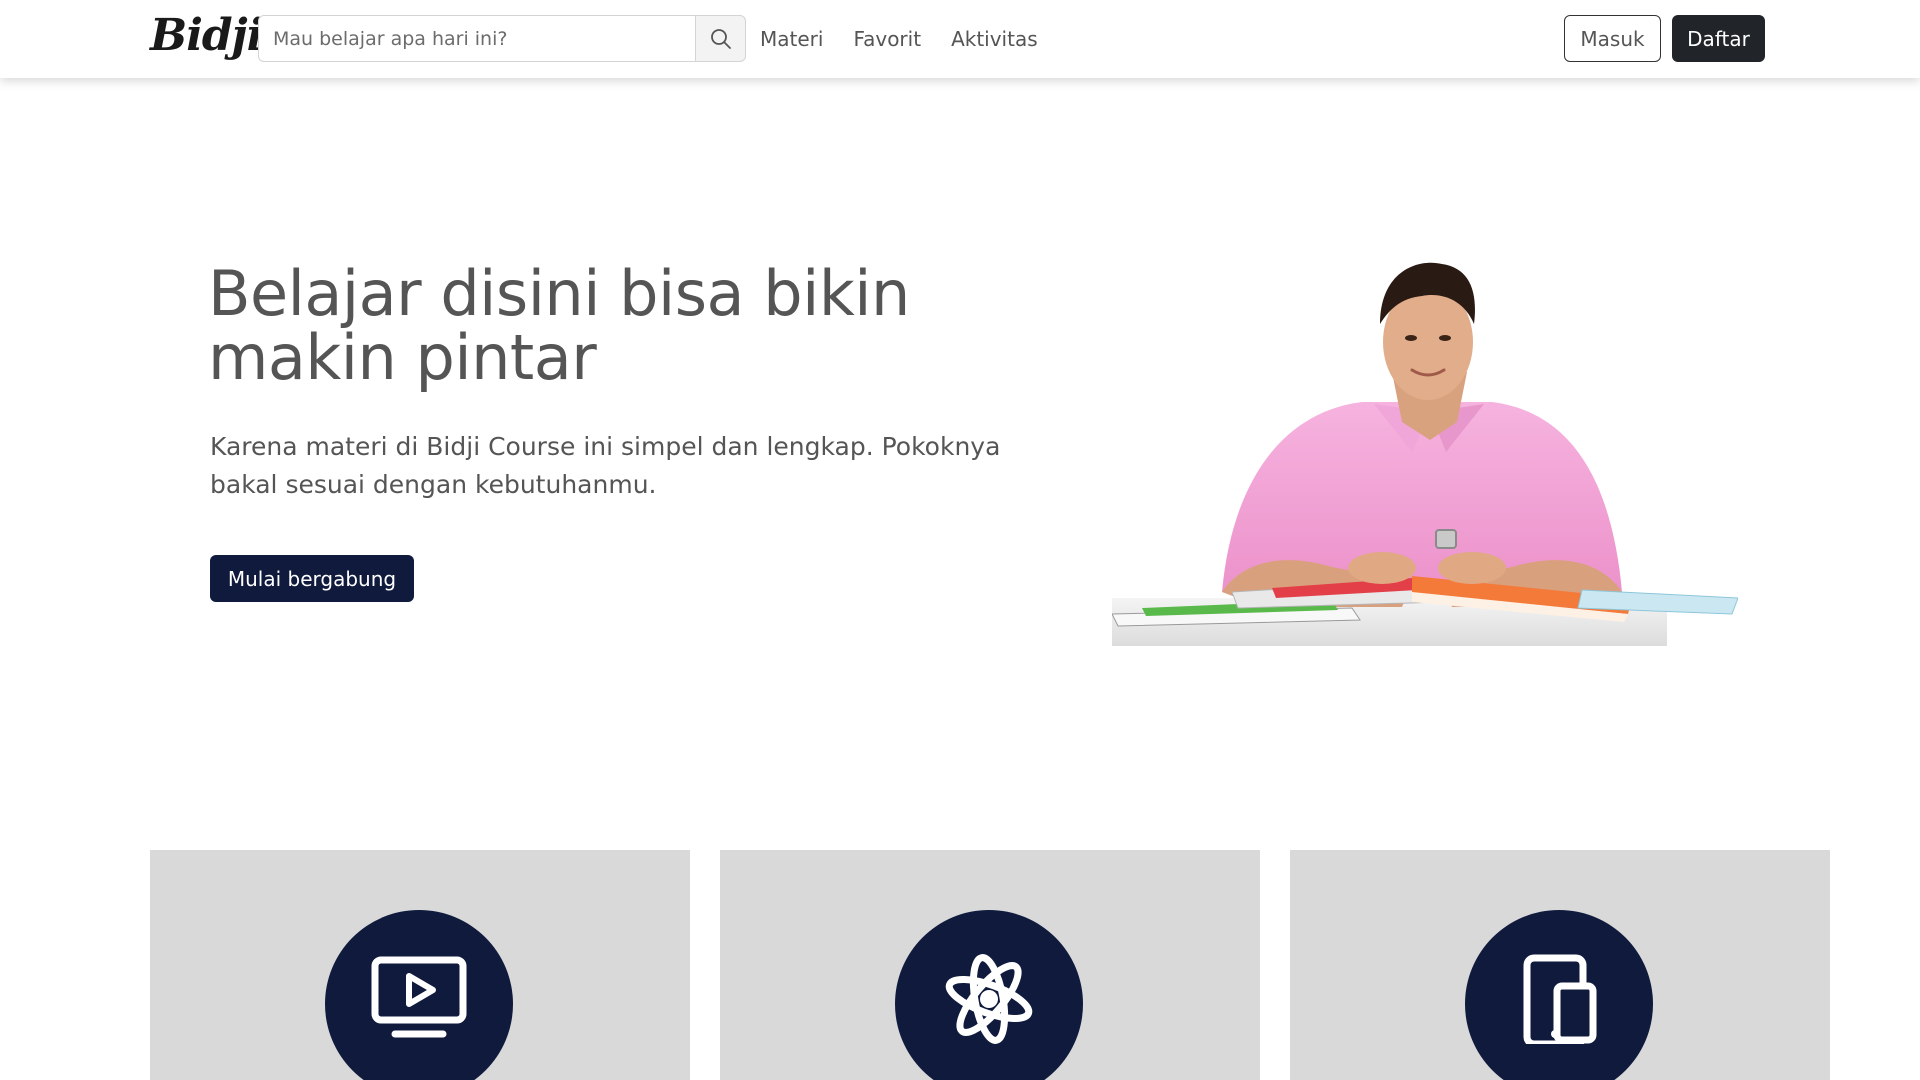 The width and height of the screenshot is (1920, 1080). What do you see at coordinates (989, 999) in the screenshot?
I see `atom-icon` at bounding box center [989, 999].